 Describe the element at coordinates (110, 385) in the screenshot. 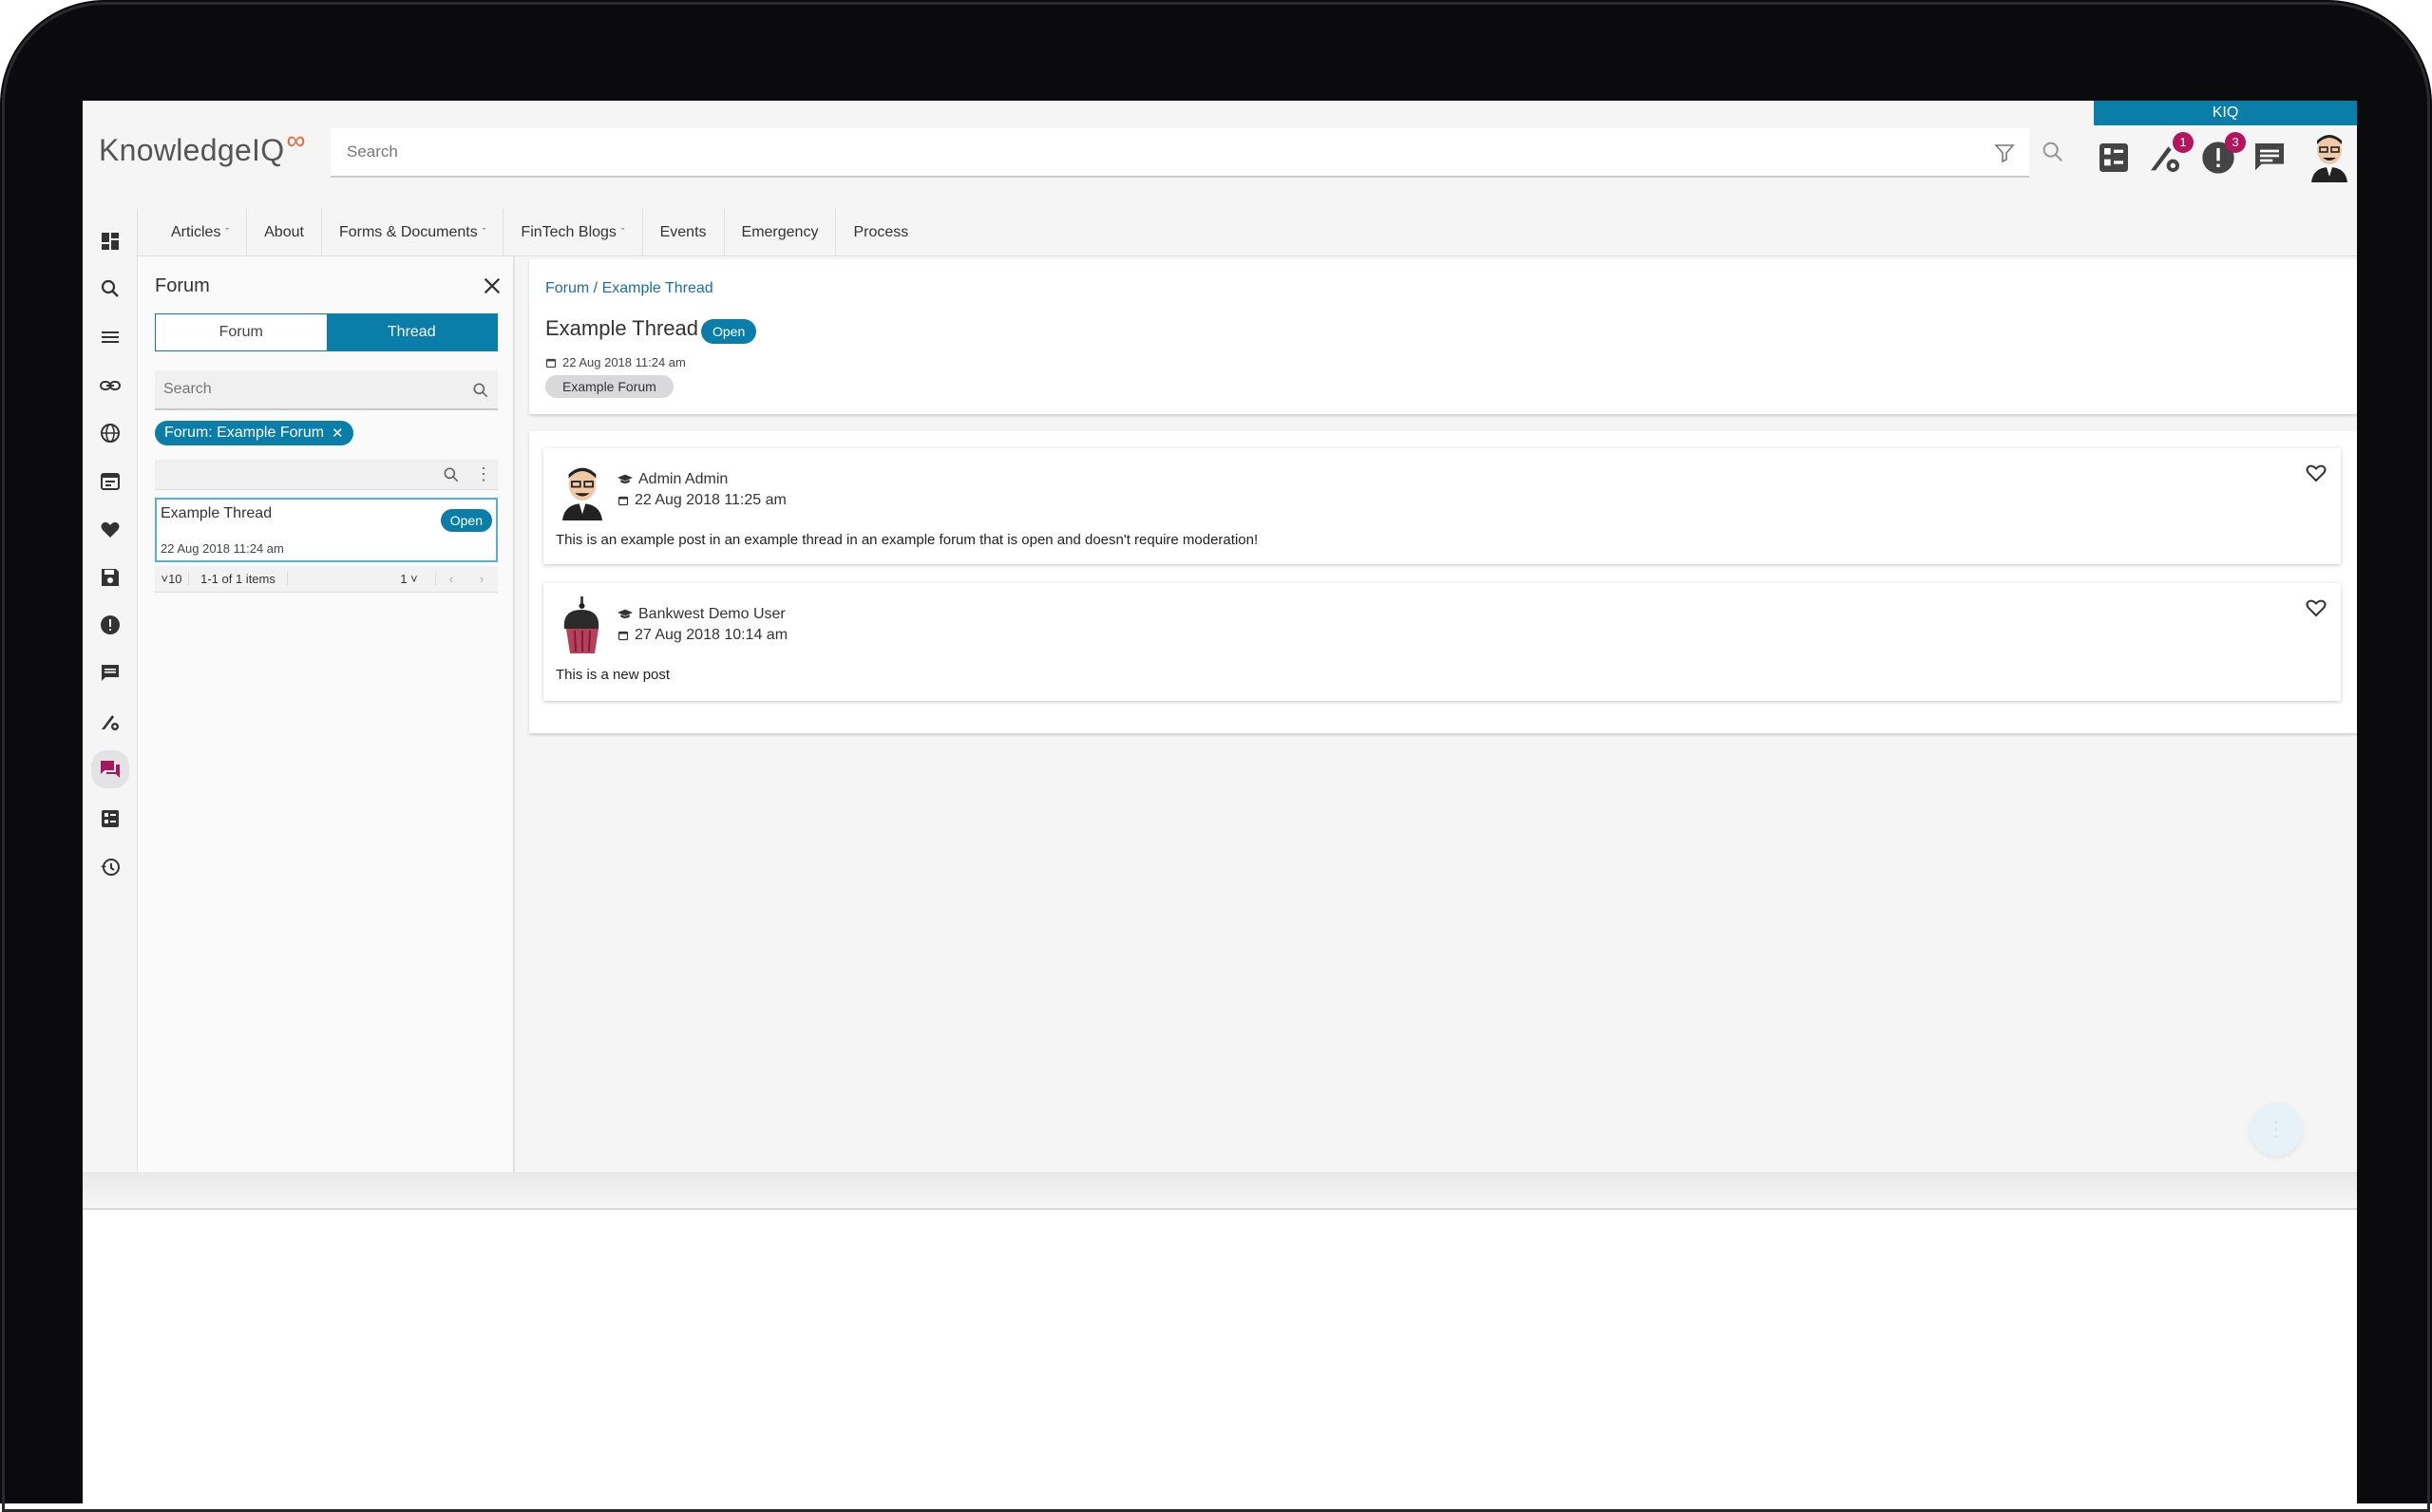

I see `link-icon` at that location.